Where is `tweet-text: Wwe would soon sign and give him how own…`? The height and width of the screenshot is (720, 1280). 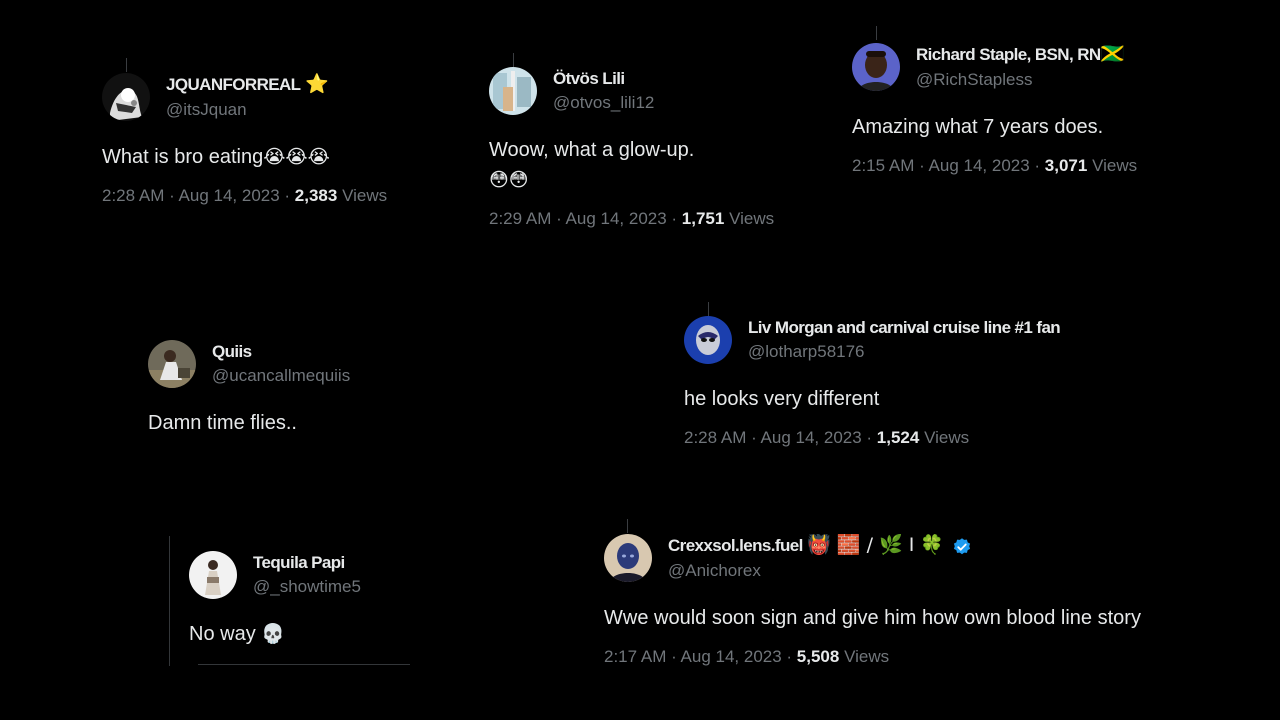 tweet-text: Wwe would soon sign and give him how own… is located at coordinates (872, 618).